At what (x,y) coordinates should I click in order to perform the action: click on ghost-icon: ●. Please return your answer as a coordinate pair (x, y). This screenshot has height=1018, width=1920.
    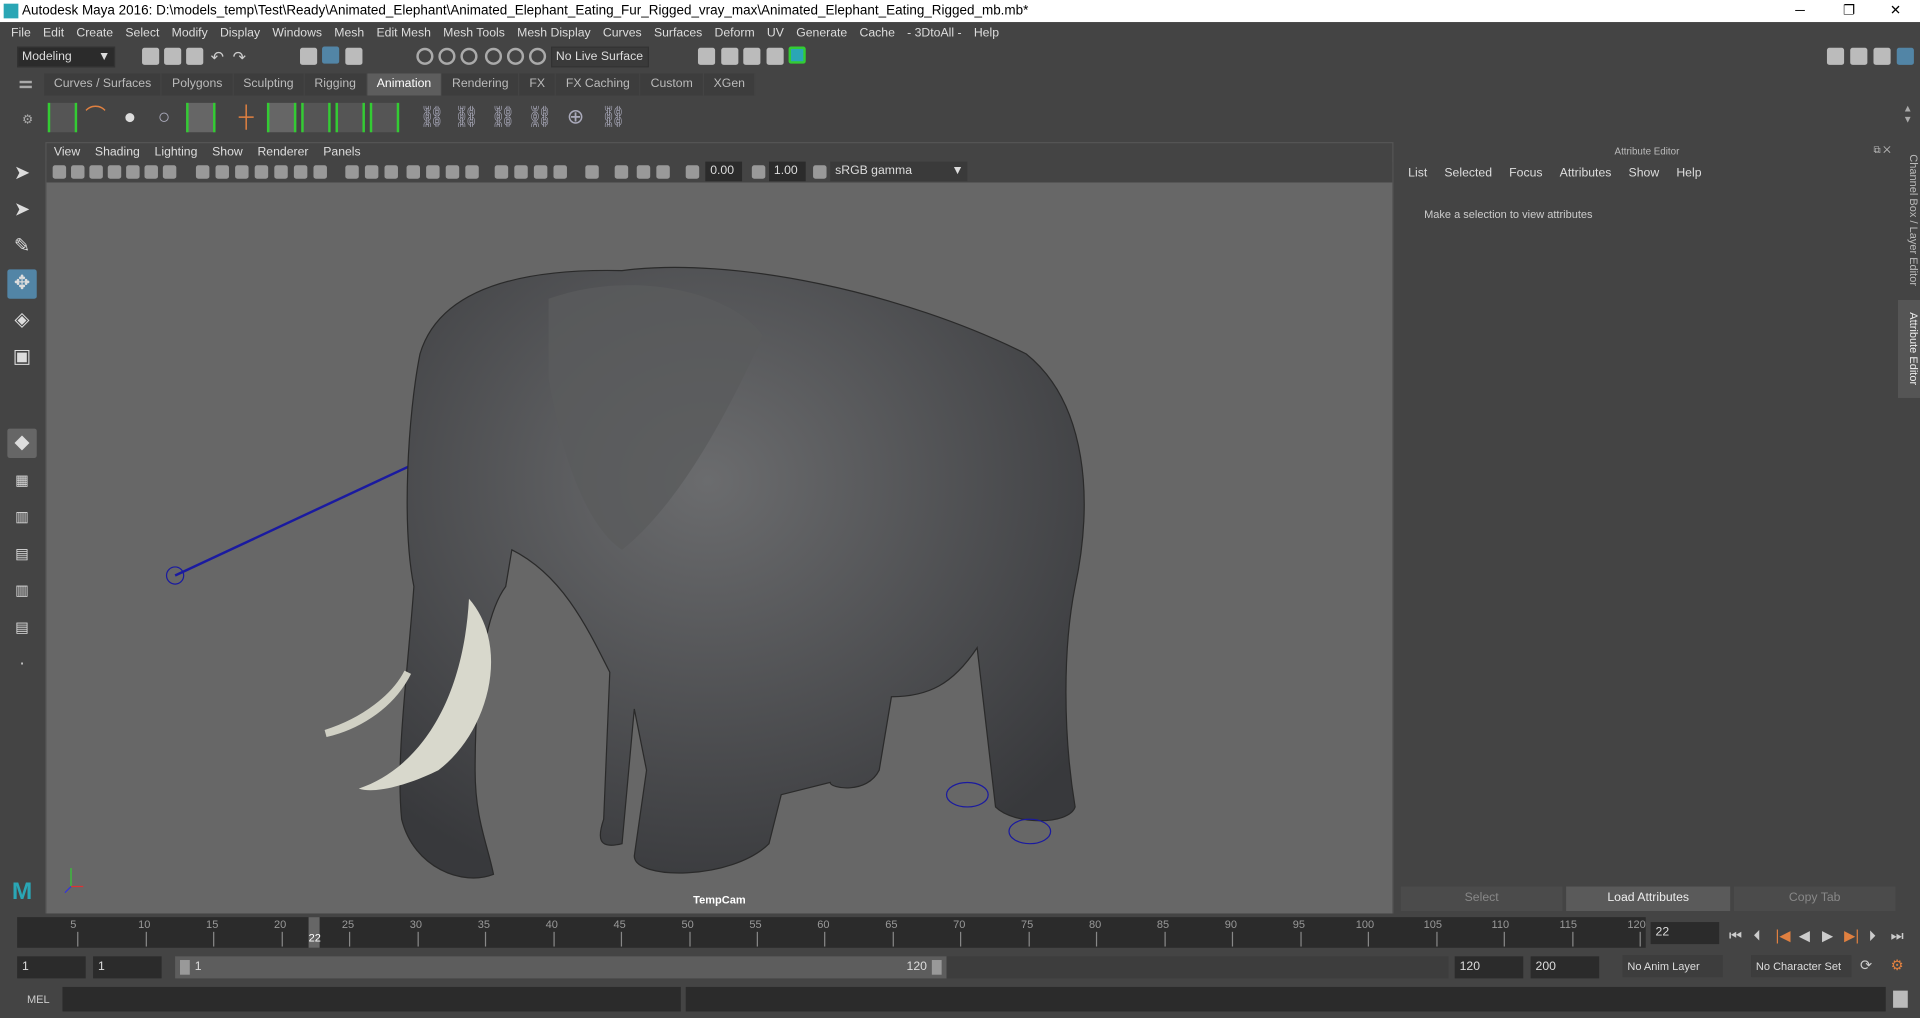
    Looking at the image, I should click on (130, 117).